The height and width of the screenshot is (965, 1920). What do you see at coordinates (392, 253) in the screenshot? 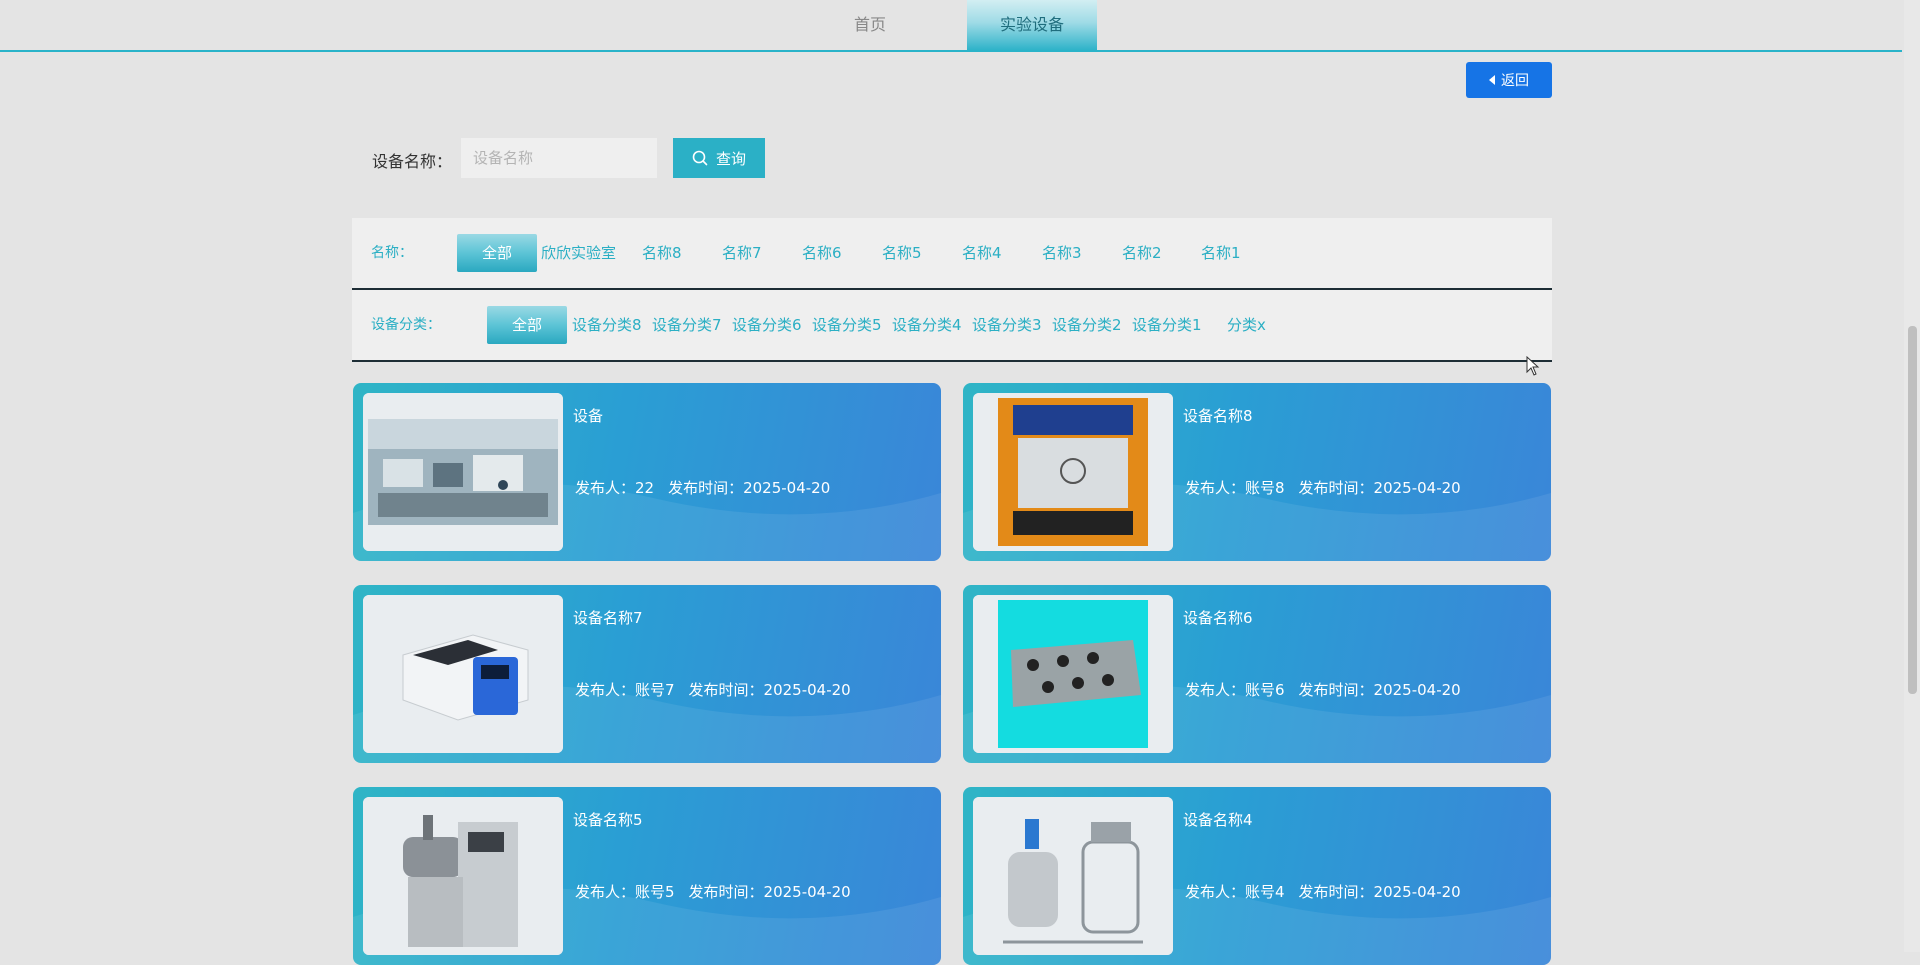
I see `name-filter-label: 名称：` at bounding box center [392, 253].